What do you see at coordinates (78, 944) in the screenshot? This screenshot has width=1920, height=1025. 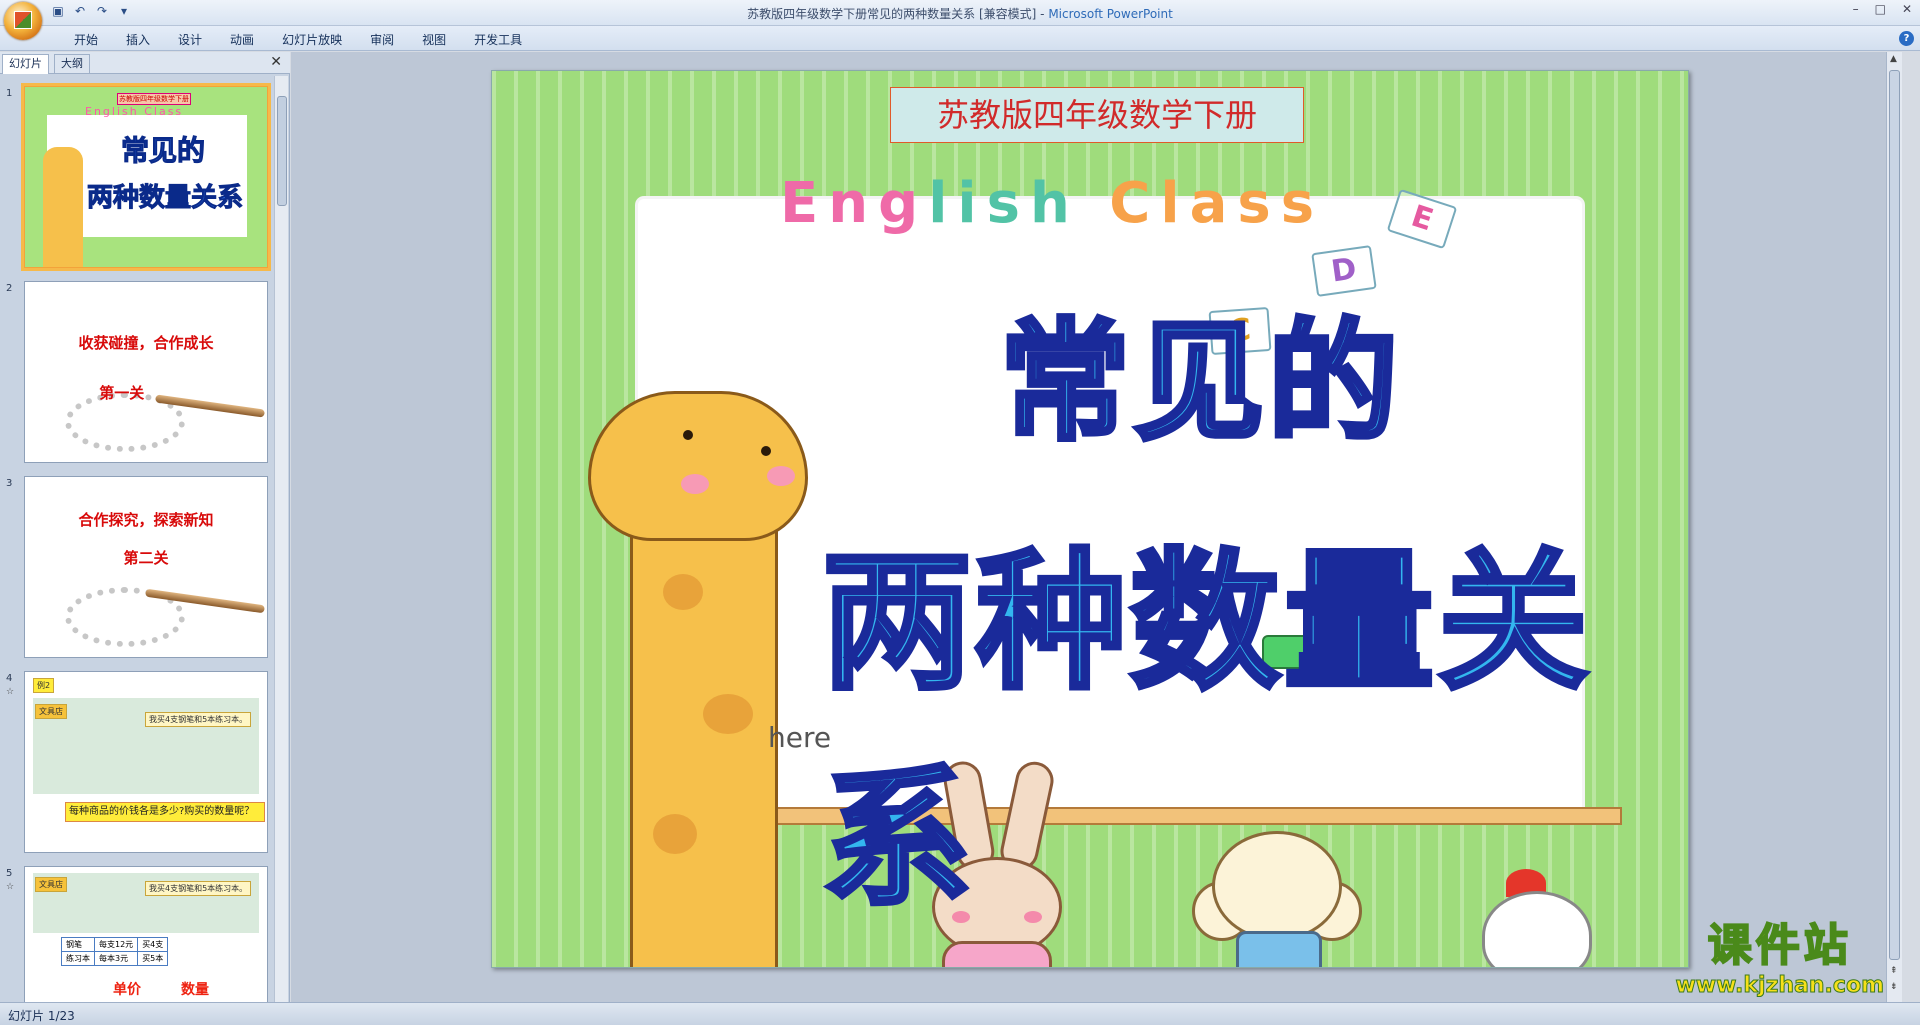 I see `table-cell: 钢笔` at bounding box center [78, 944].